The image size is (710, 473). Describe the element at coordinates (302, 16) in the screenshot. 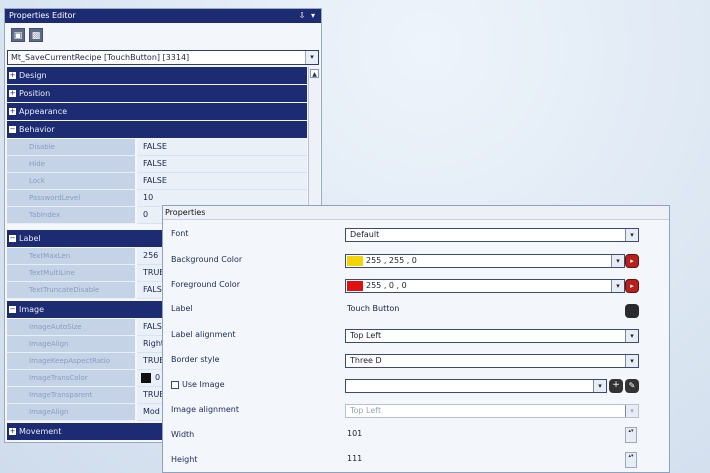

I see `pin-icon: ⇩` at that location.